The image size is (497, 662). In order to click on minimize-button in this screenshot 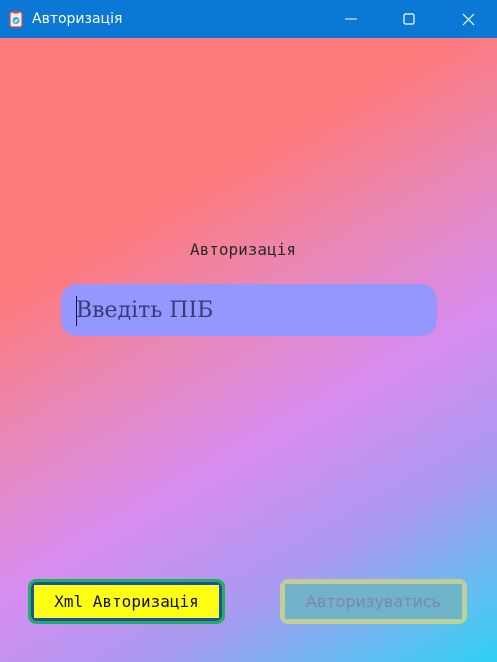, I will do `click(351, 19)`.